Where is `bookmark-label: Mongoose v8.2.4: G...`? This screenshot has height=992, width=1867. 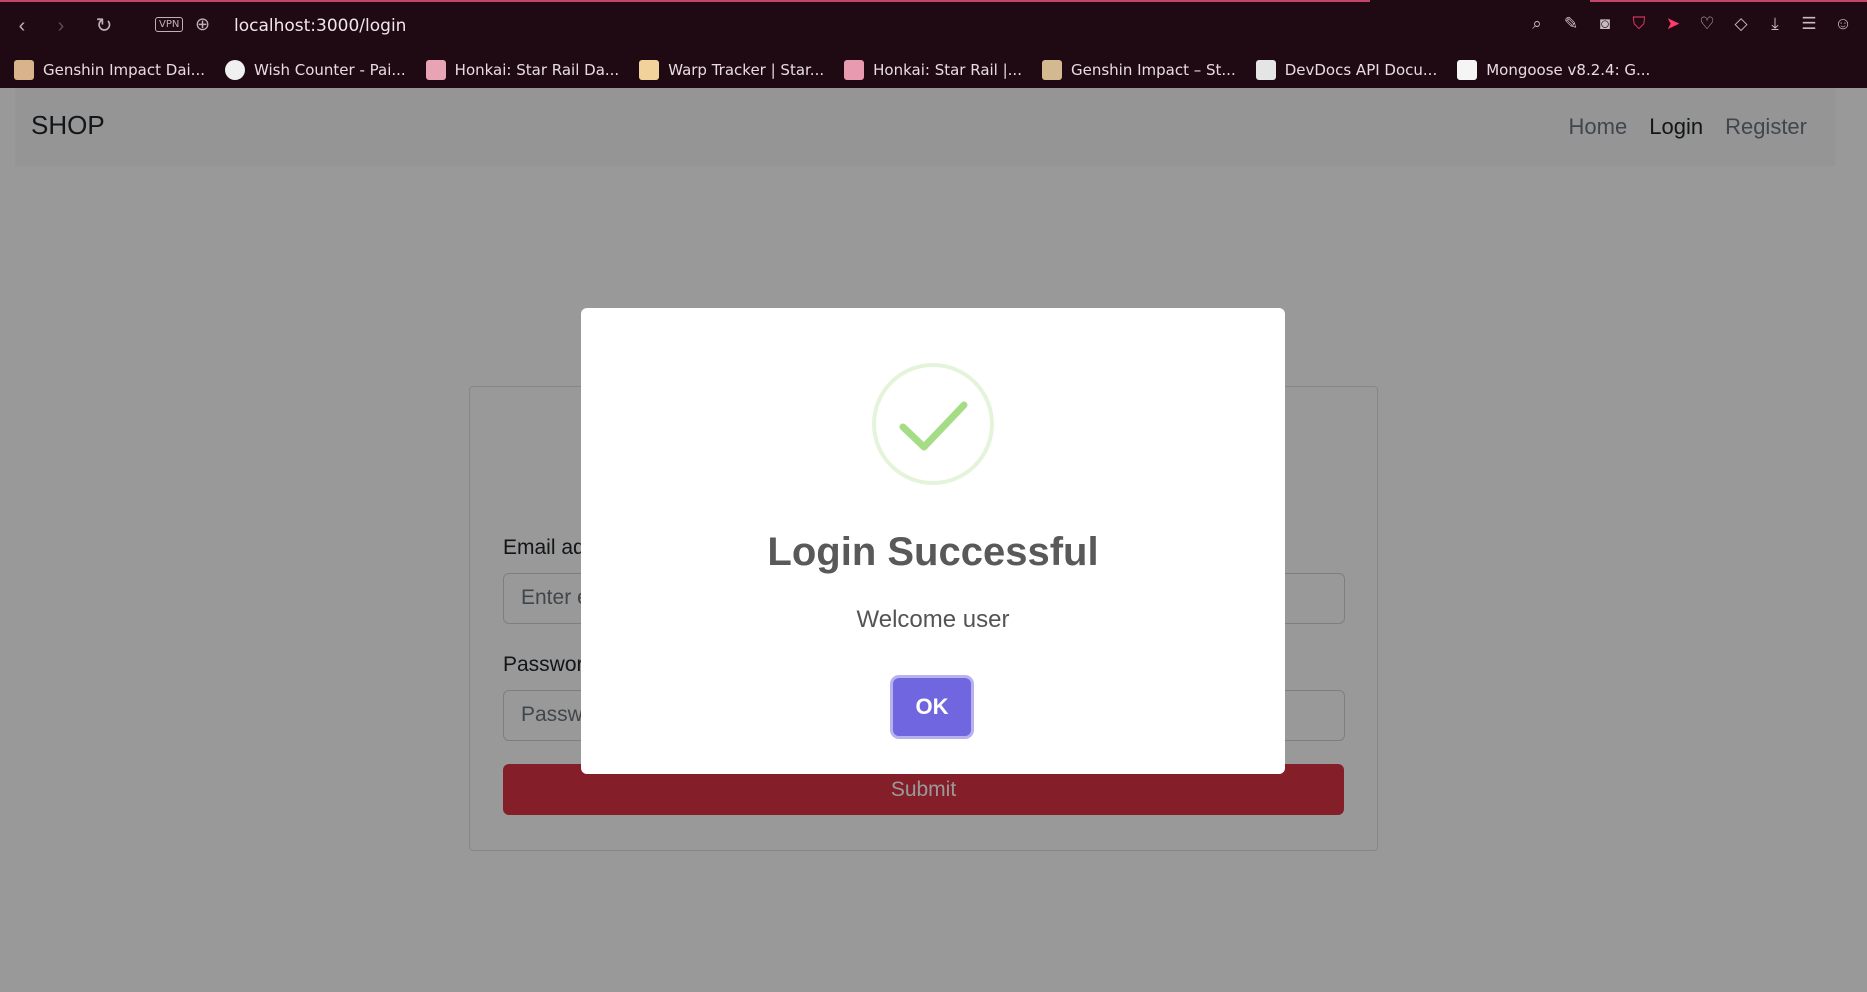
bookmark-label: Mongoose v8.2.4: G... is located at coordinates (1568, 70).